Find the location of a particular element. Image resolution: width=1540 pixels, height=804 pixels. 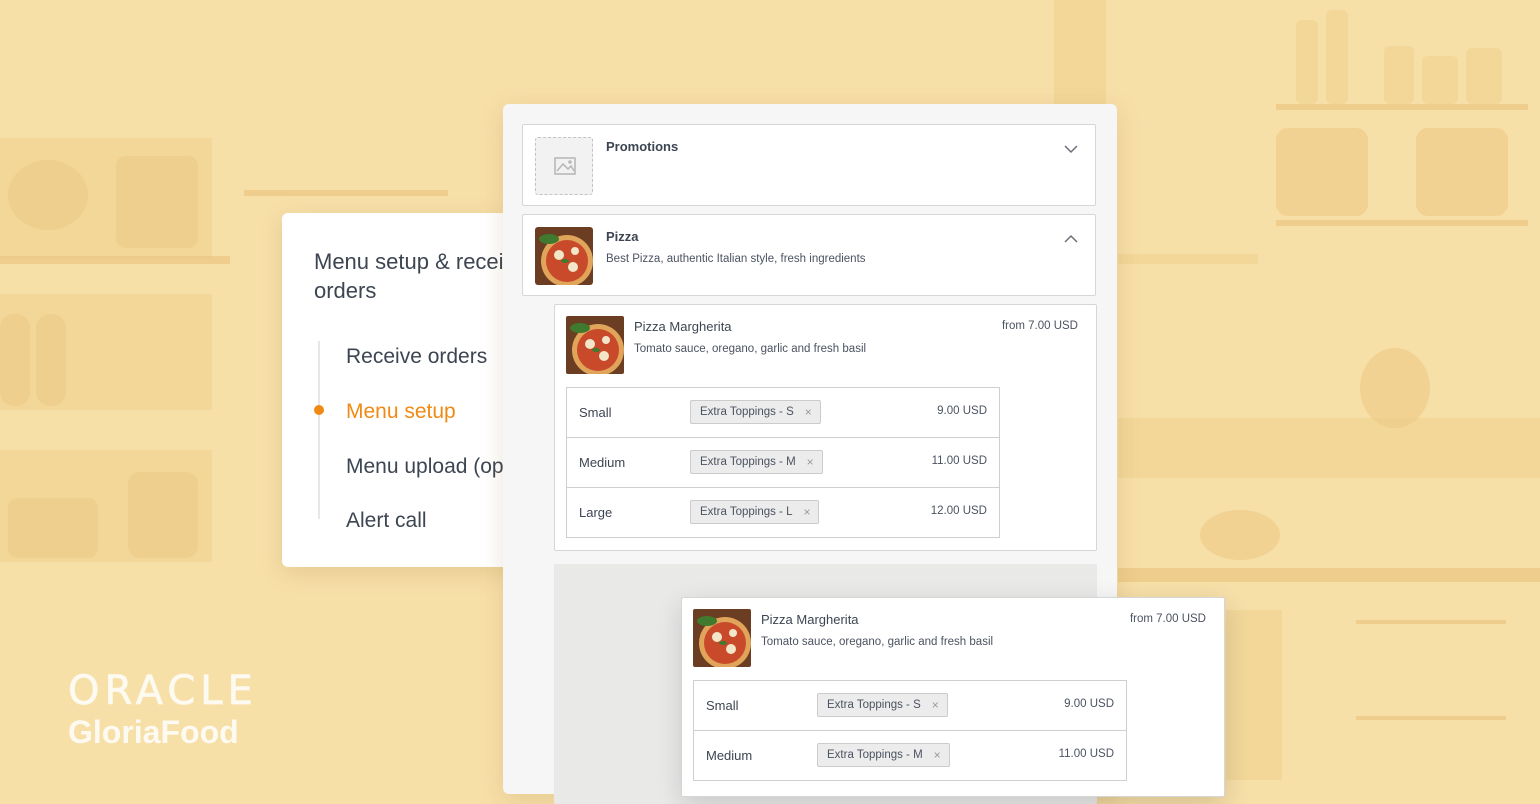

step-menu-setup: Menu setup is located at coordinates (401, 412).